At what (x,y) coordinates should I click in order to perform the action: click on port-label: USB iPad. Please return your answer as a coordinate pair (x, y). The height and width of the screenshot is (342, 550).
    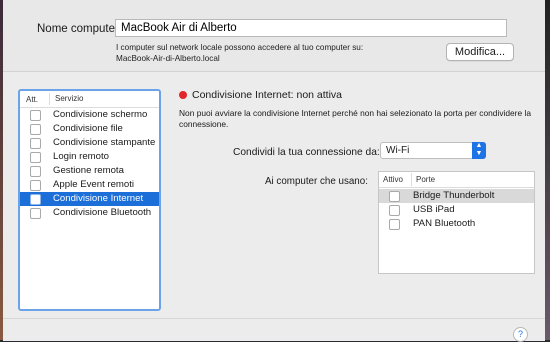
    Looking at the image, I should click on (434, 209).